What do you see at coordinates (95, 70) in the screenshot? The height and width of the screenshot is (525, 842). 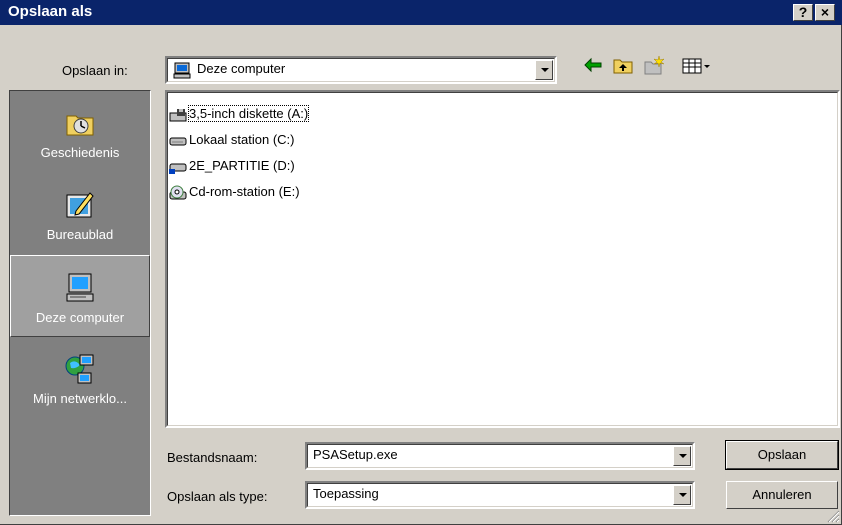 I see `save-in-label: Opslaan in:` at bounding box center [95, 70].